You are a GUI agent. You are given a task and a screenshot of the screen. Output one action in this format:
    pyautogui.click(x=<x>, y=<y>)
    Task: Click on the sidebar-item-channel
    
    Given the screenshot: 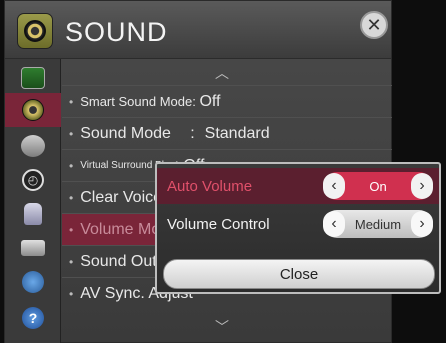 What is the action you would take?
    pyautogui.click(x=33, y=146)
    